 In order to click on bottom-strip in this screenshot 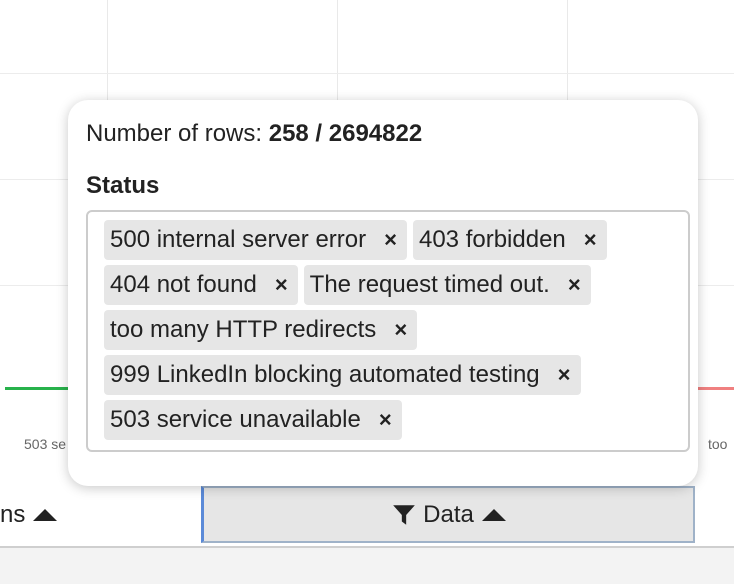, I will do `click(367, 566)`.